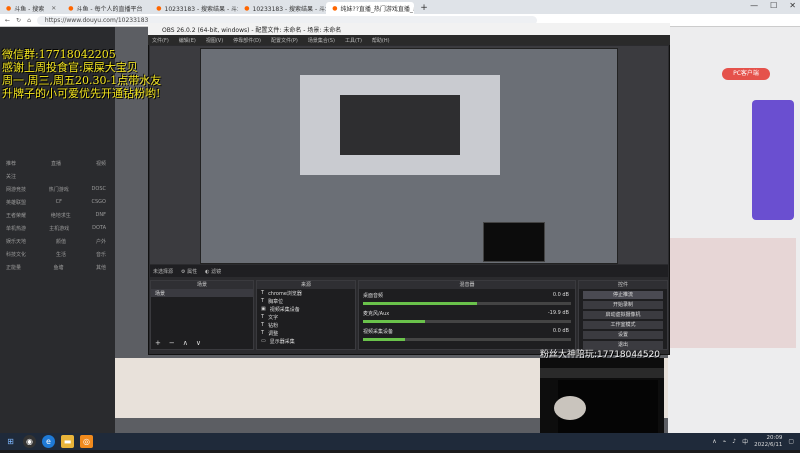 The width and height of the screenshot is (800, 453). Describe the element at coordinates (160, 40) in the screenshot. I see `menu-file: 文件(F)` at that location.